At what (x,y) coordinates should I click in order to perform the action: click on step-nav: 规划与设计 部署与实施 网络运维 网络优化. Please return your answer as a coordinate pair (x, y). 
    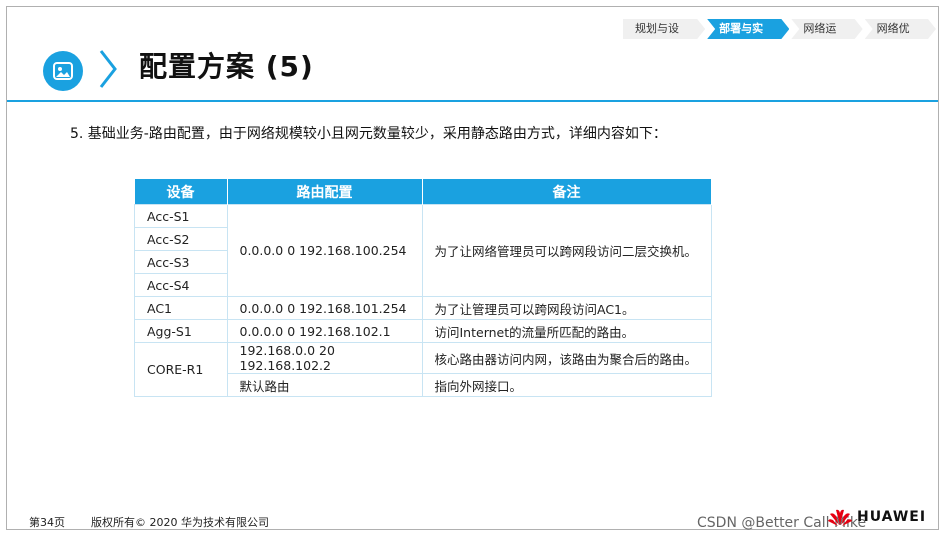
    Looking at the image, I should click on (780, 29).